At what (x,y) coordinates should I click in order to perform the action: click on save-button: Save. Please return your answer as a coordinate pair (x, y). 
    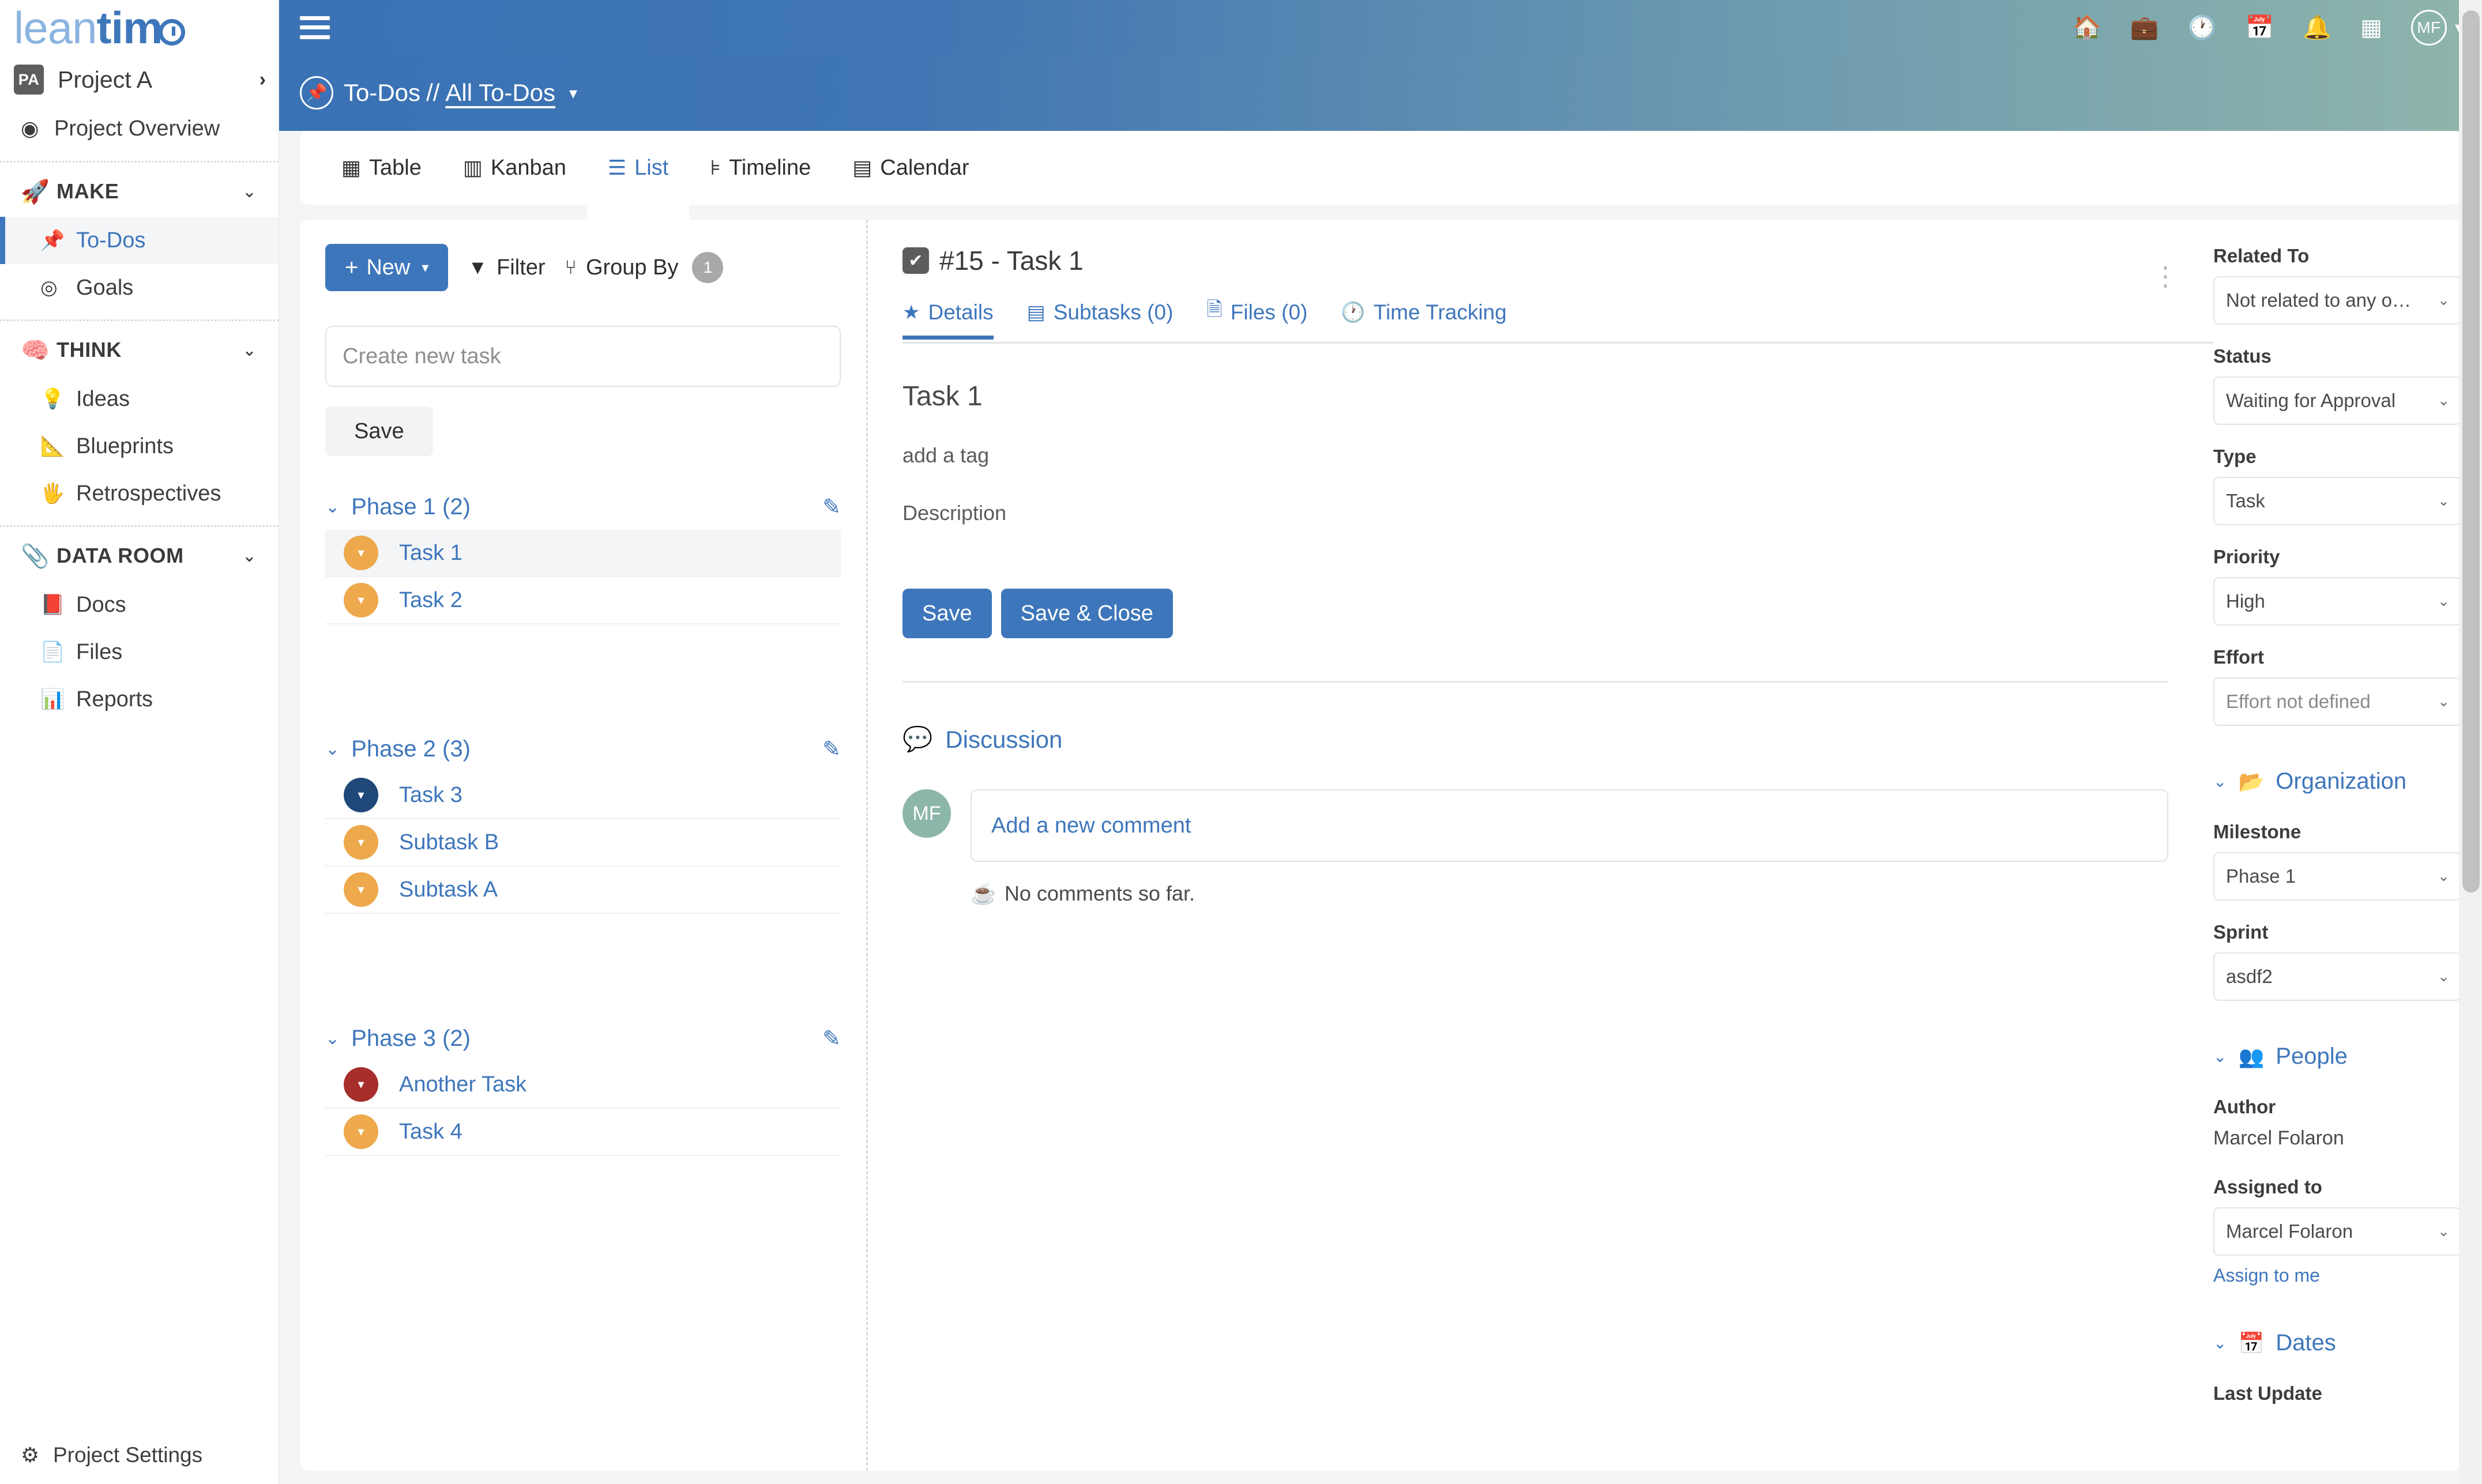
    Looking at the image, I should click on (947, 613).